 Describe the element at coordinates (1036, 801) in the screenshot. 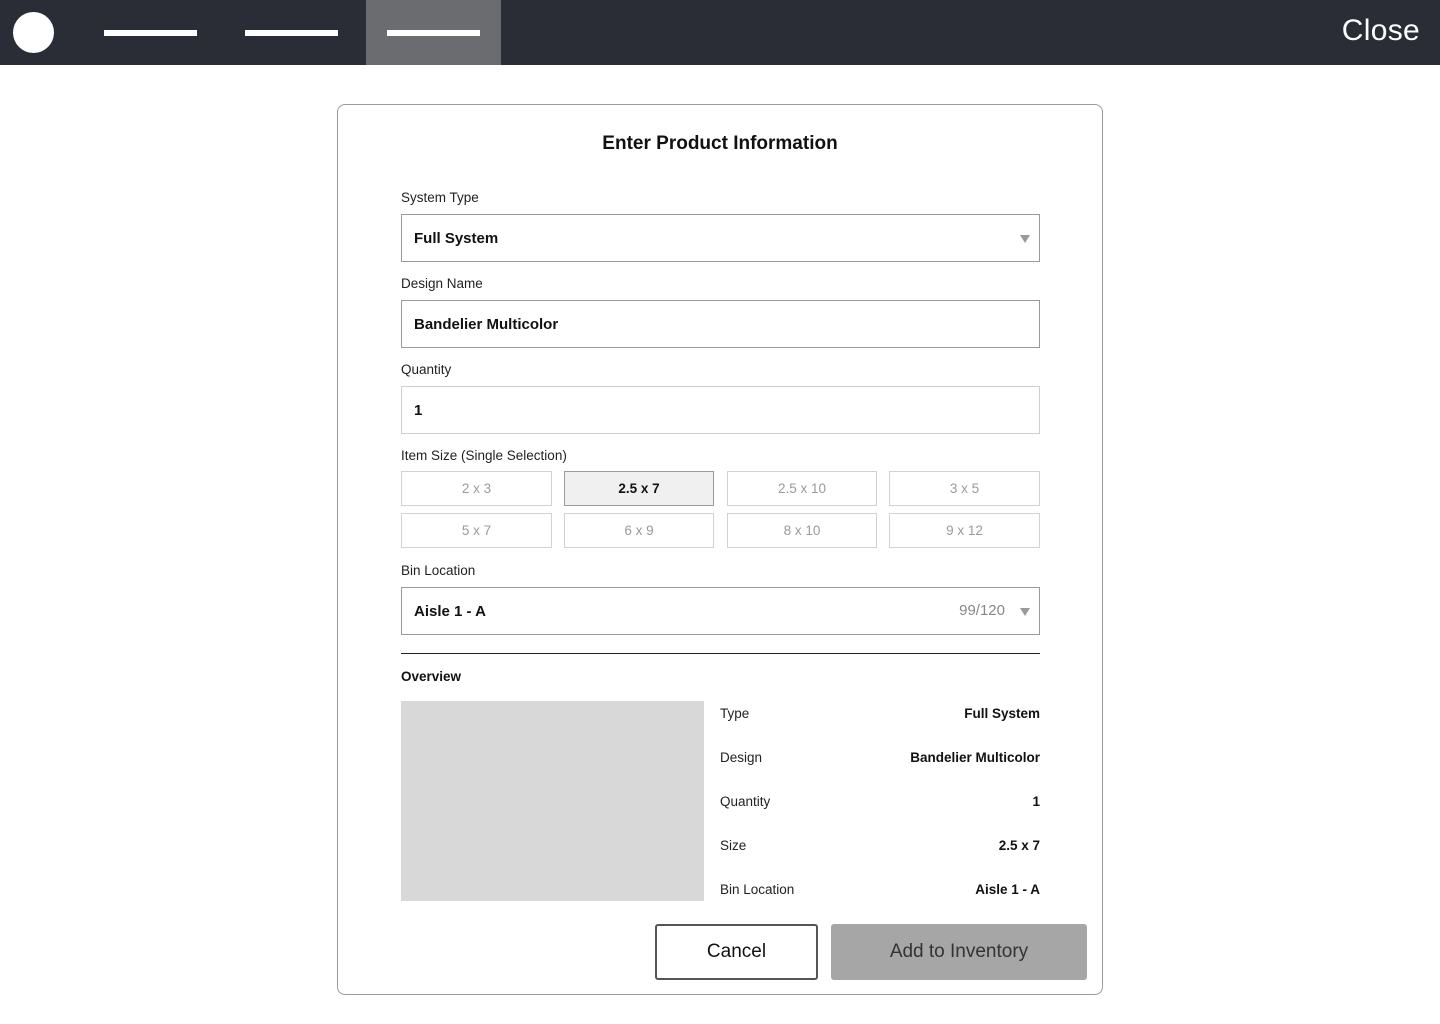

I see `overview-value: 1` at that location.